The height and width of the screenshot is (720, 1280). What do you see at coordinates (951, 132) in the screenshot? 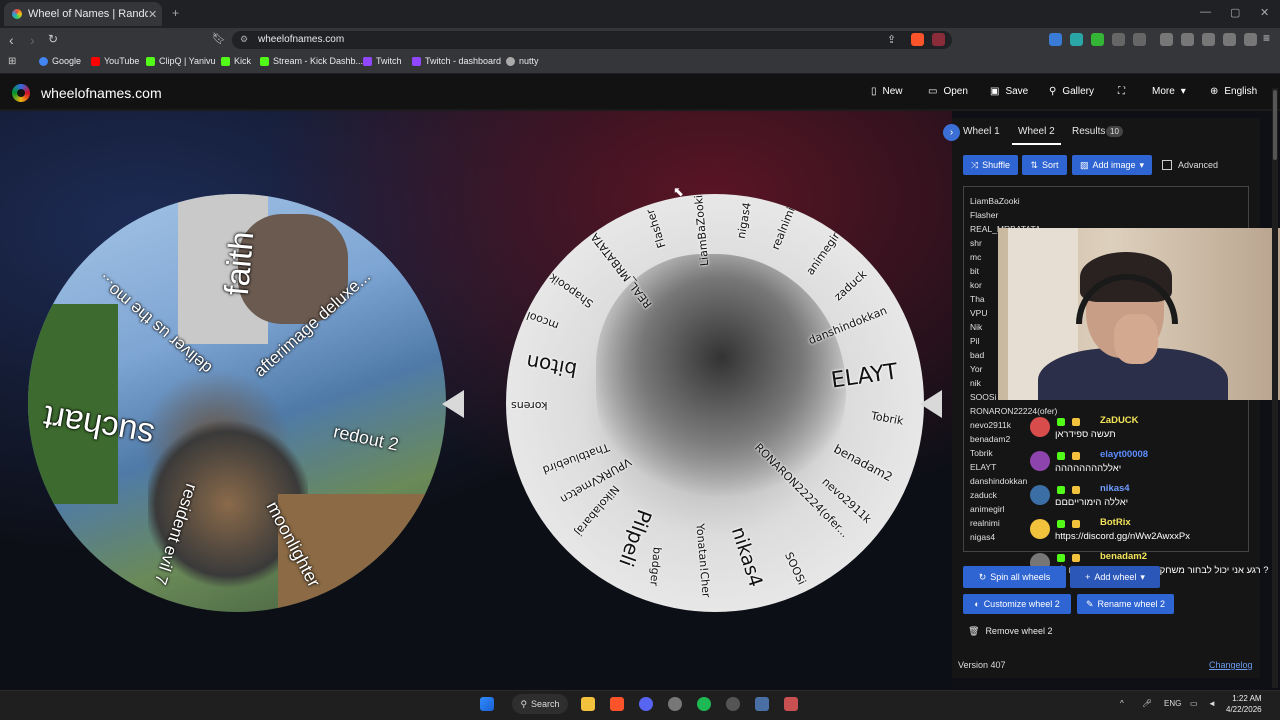
I see `collapse-panel-icon: ›` at bounding box center [951, 132].